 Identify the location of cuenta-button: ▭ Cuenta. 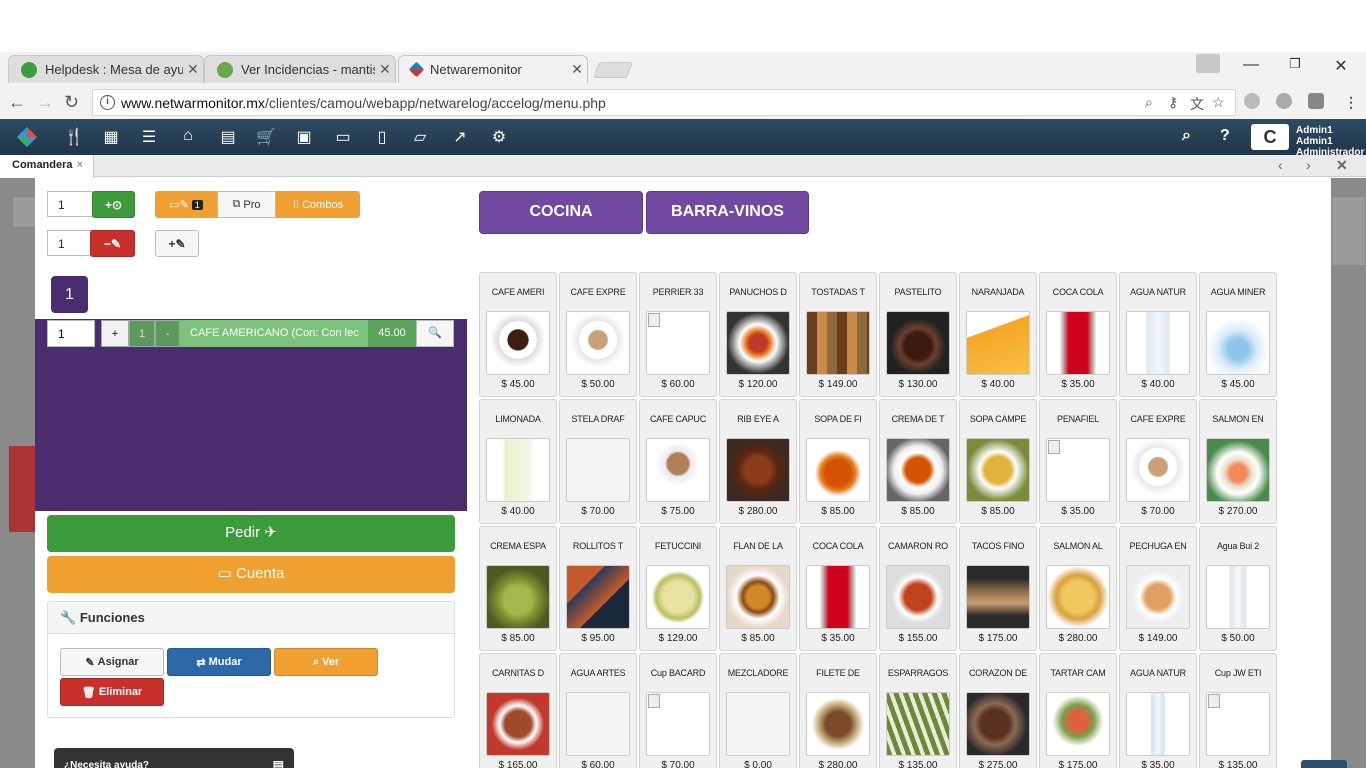
(251, 574).